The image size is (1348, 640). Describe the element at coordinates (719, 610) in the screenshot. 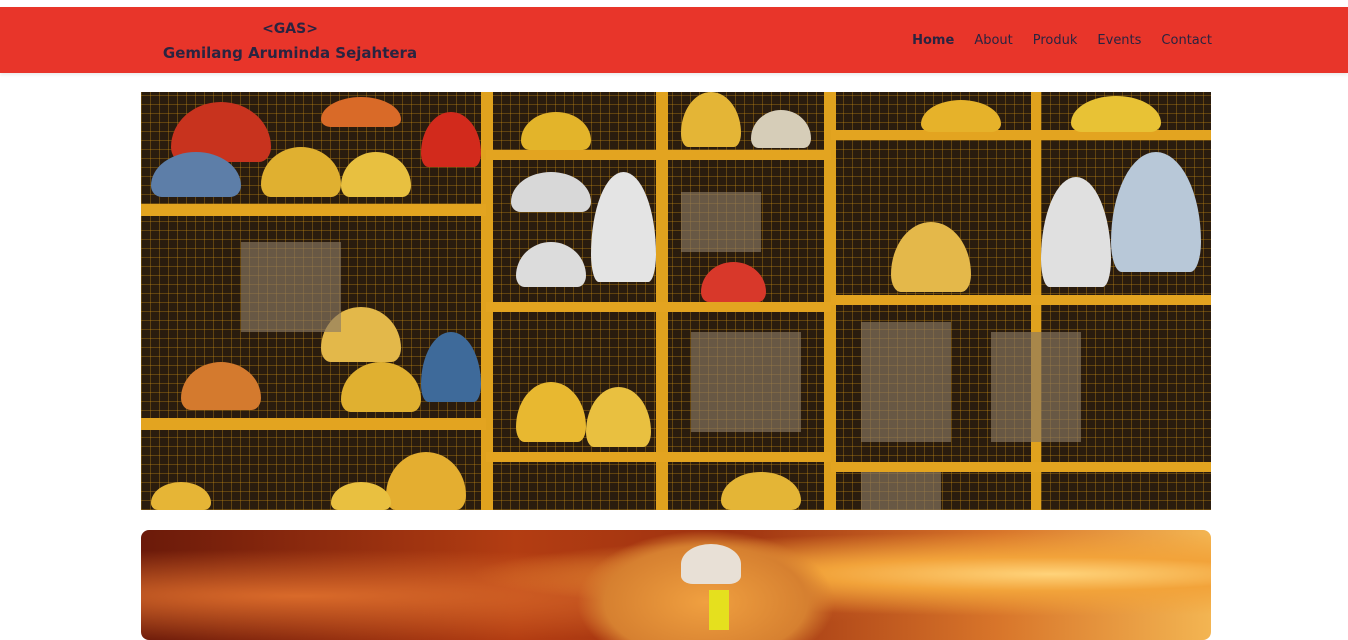

I see `reflective-stripe` at that location.